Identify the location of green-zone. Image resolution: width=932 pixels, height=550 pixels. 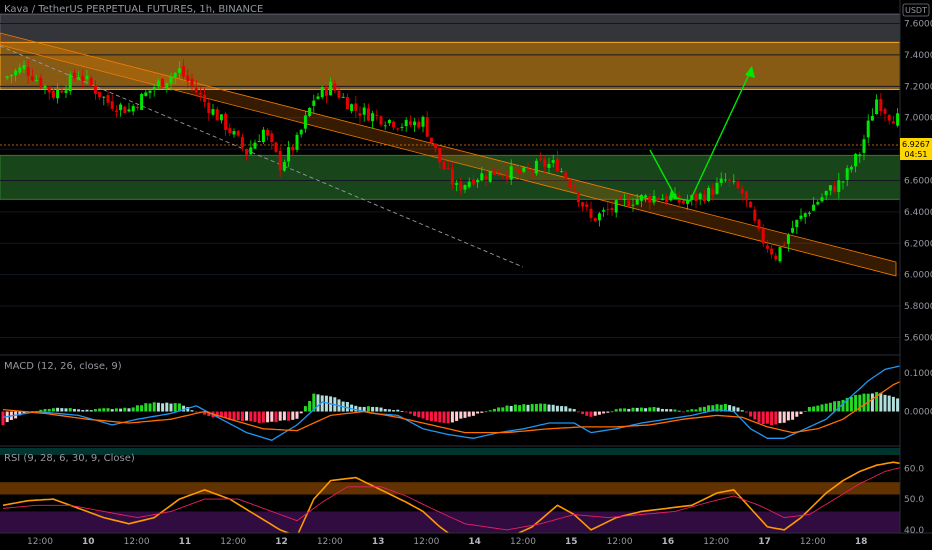
(450, 177).